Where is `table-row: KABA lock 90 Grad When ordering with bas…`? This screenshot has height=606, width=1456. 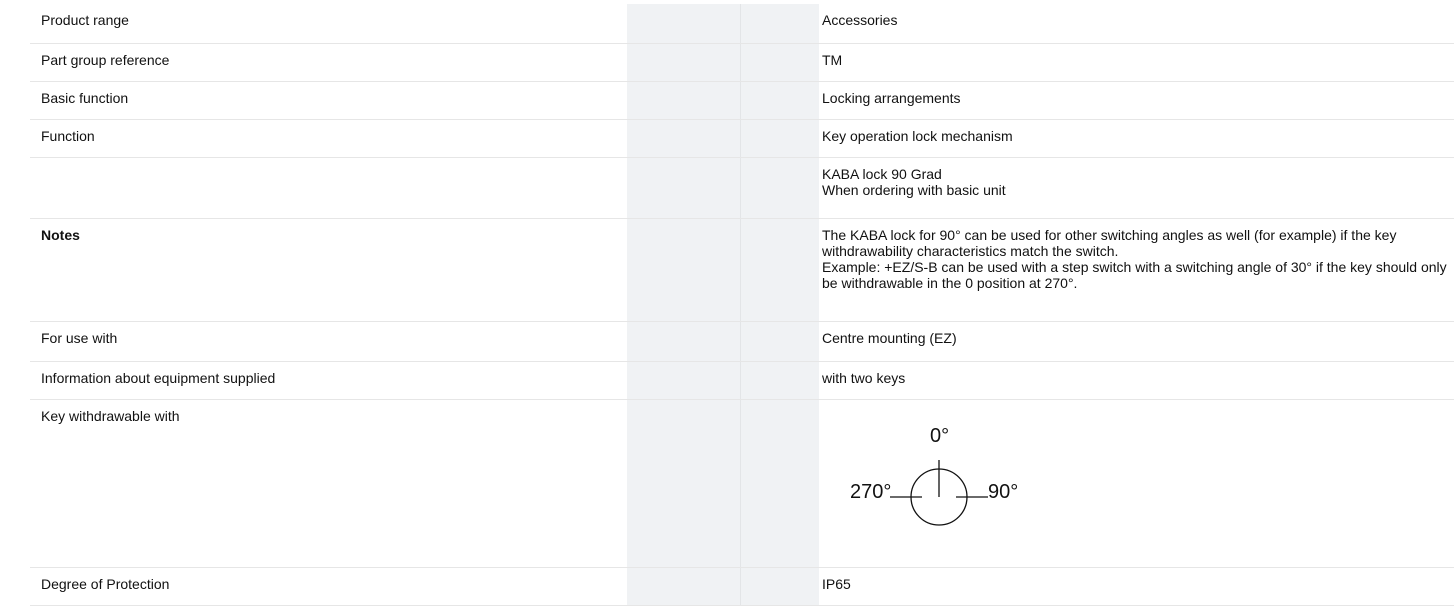
table-row: KABA lock 90 Grad When ordering with bas… is located at coordinates (742, 188).